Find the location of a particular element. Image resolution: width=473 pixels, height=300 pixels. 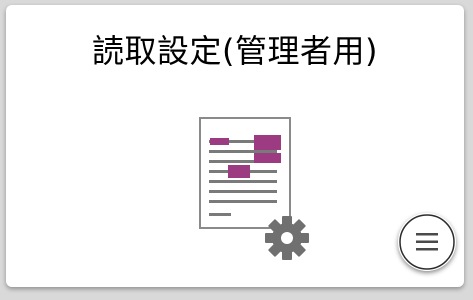

tile-title: 読取設定(管理者用) is located at coordinates (235, 51).